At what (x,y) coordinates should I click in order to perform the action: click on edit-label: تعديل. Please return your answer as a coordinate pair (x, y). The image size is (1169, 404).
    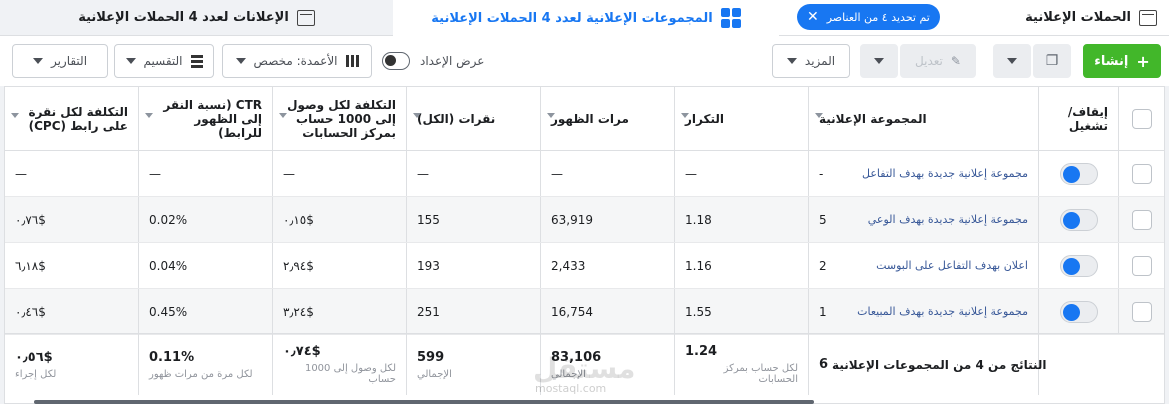
    Looking at the image, I should click on (929, 61).